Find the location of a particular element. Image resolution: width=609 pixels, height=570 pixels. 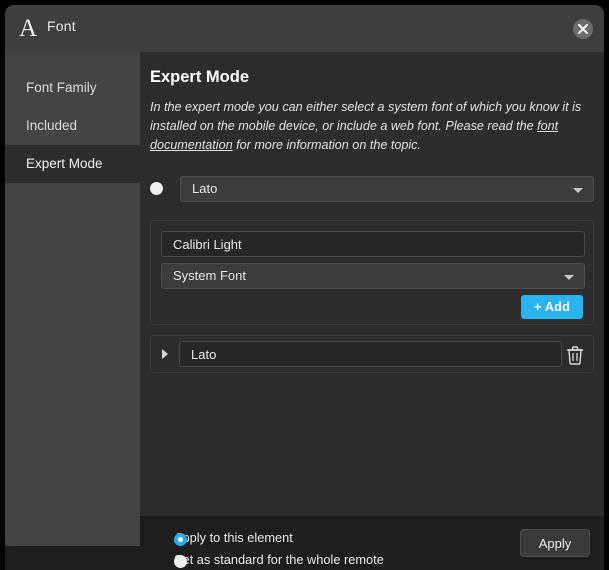

sidebar-item-label: Font Family is located at coordinates (61, 87).